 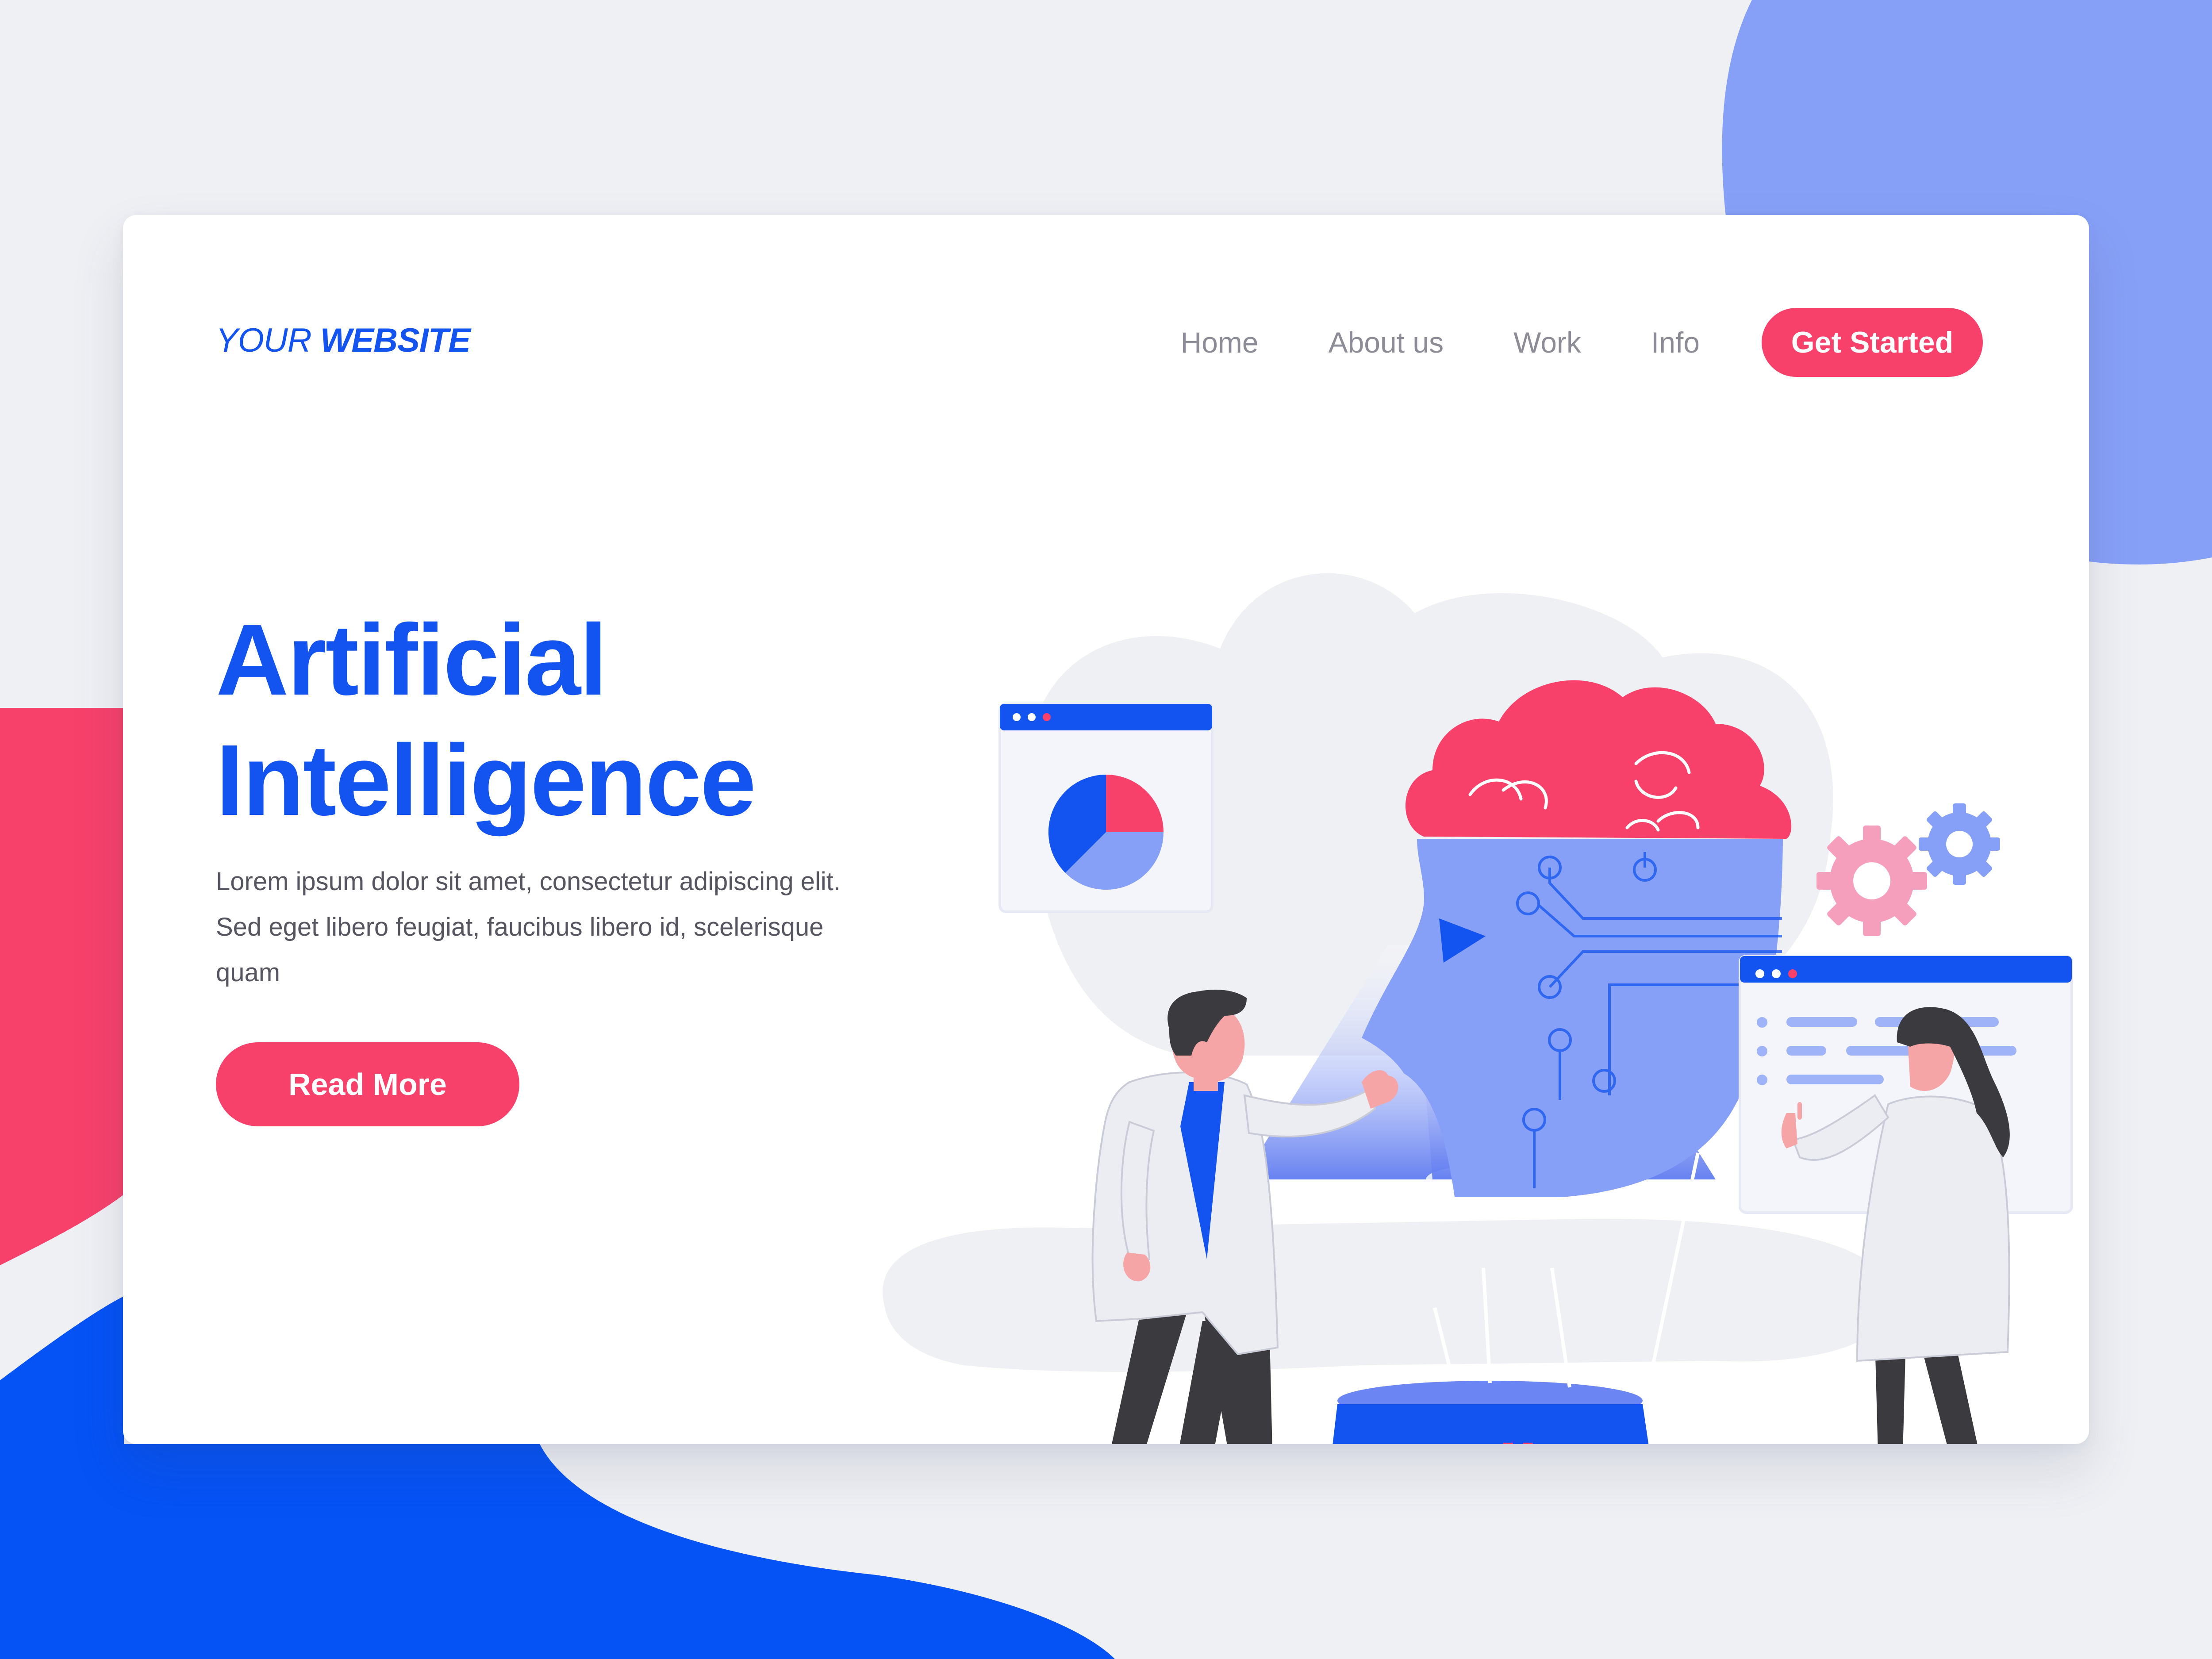 I want to click on main-nav: Home About us Work Info Get Started, so click(x=1582, y=343).